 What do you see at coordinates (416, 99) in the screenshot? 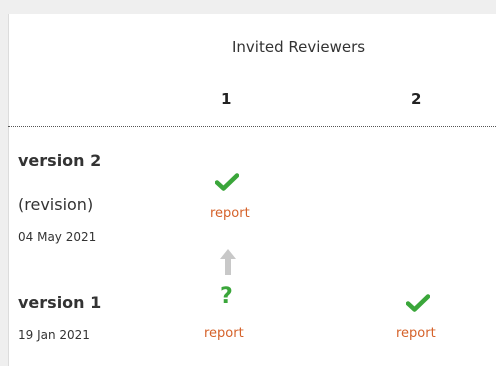
I see `reviewer-column-2-header: 2` at bounding box center [416, 99].